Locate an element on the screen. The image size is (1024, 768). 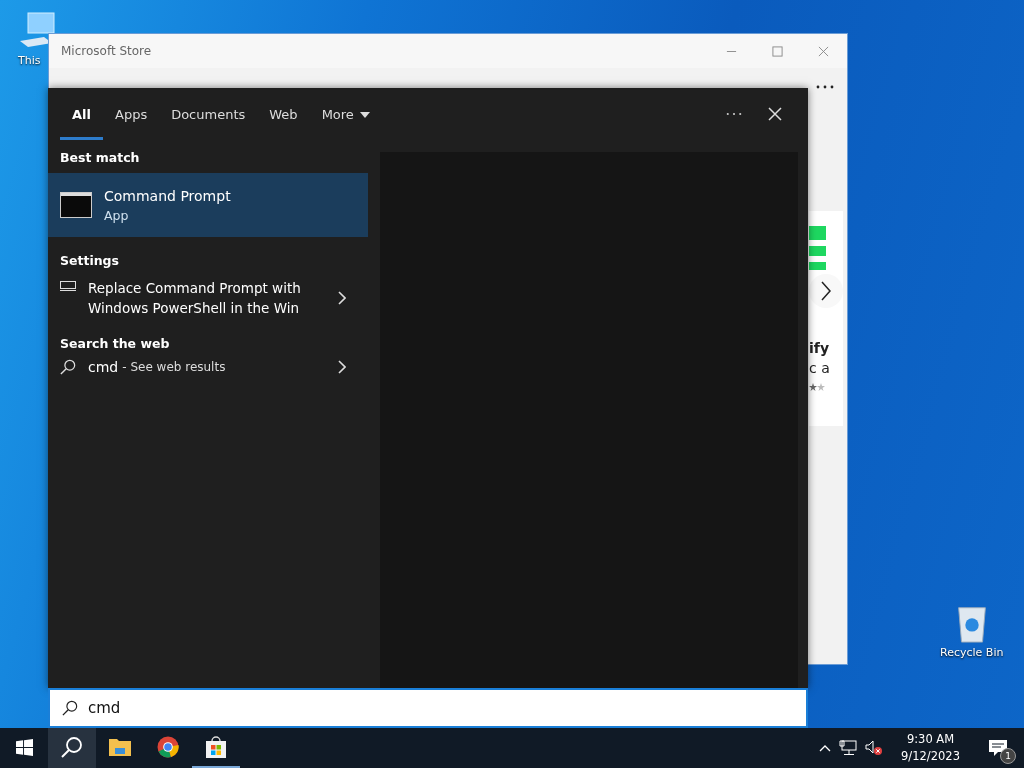
result-item: cmd - See web results is located at coordinates (208, 367).